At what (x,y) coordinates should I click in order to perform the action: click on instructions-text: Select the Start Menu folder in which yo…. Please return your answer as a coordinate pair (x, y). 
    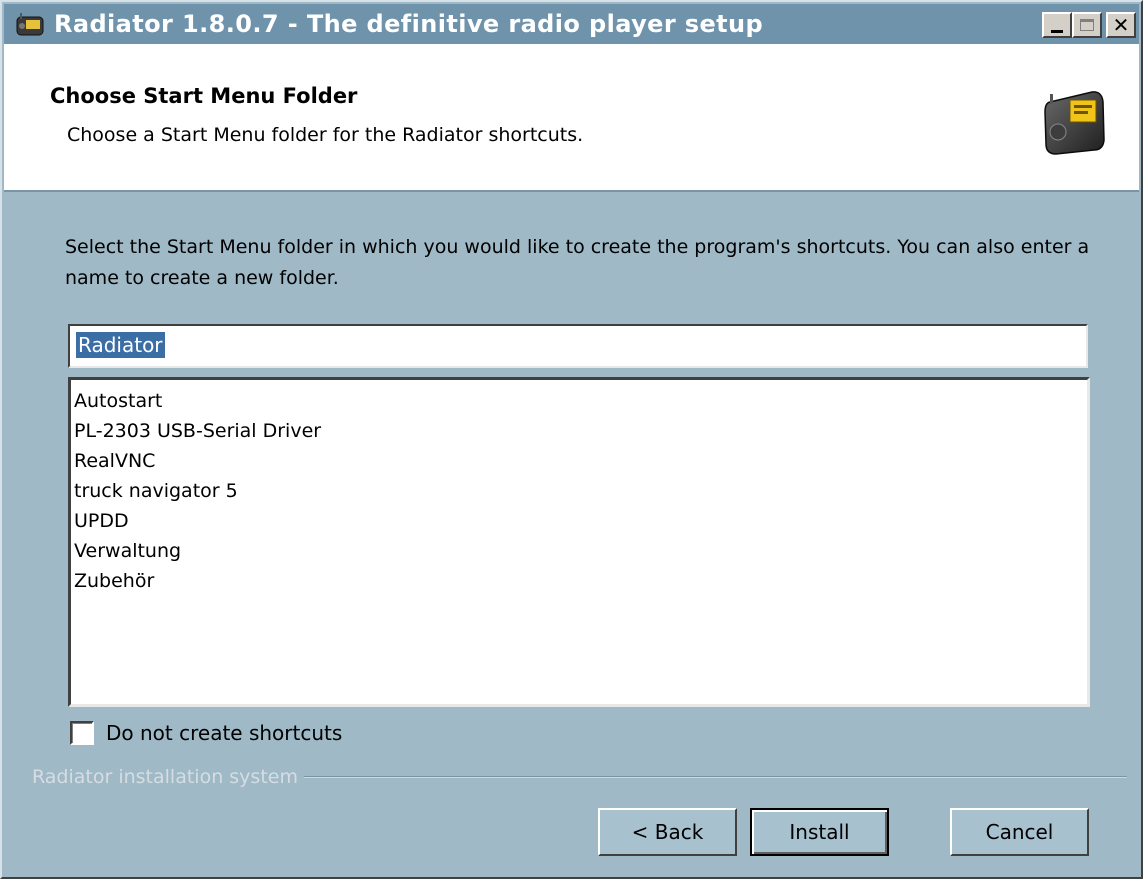
    Looking at the image, I should click on (577, 262).